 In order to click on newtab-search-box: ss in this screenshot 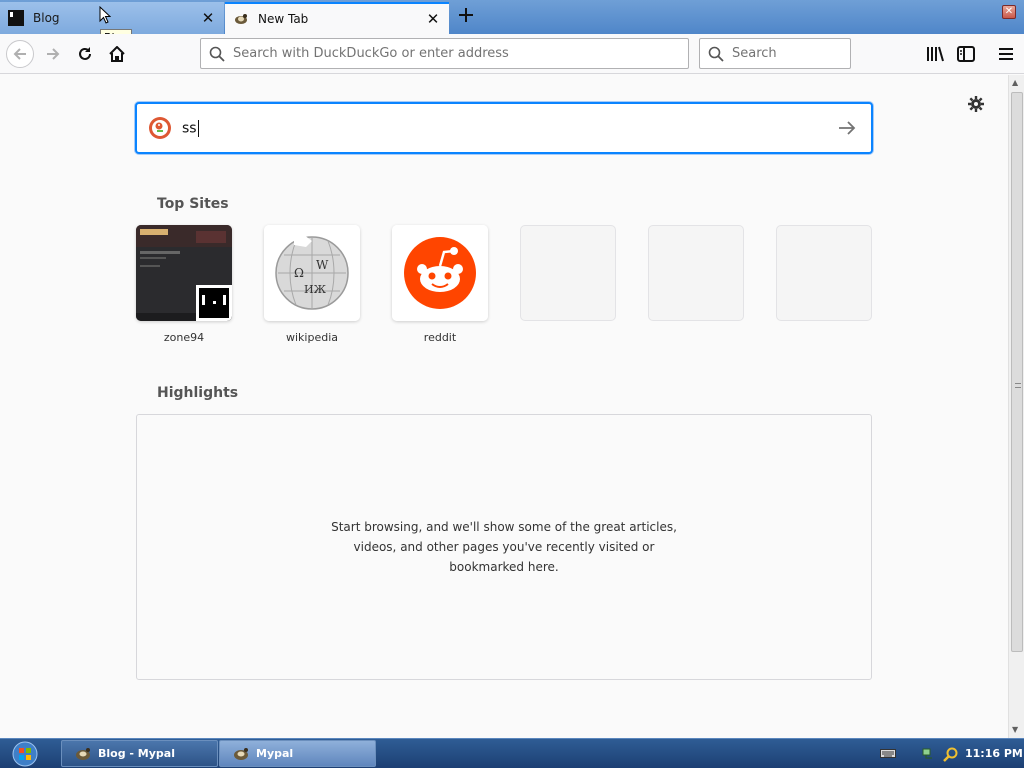, I will do `click(504, 128)`.